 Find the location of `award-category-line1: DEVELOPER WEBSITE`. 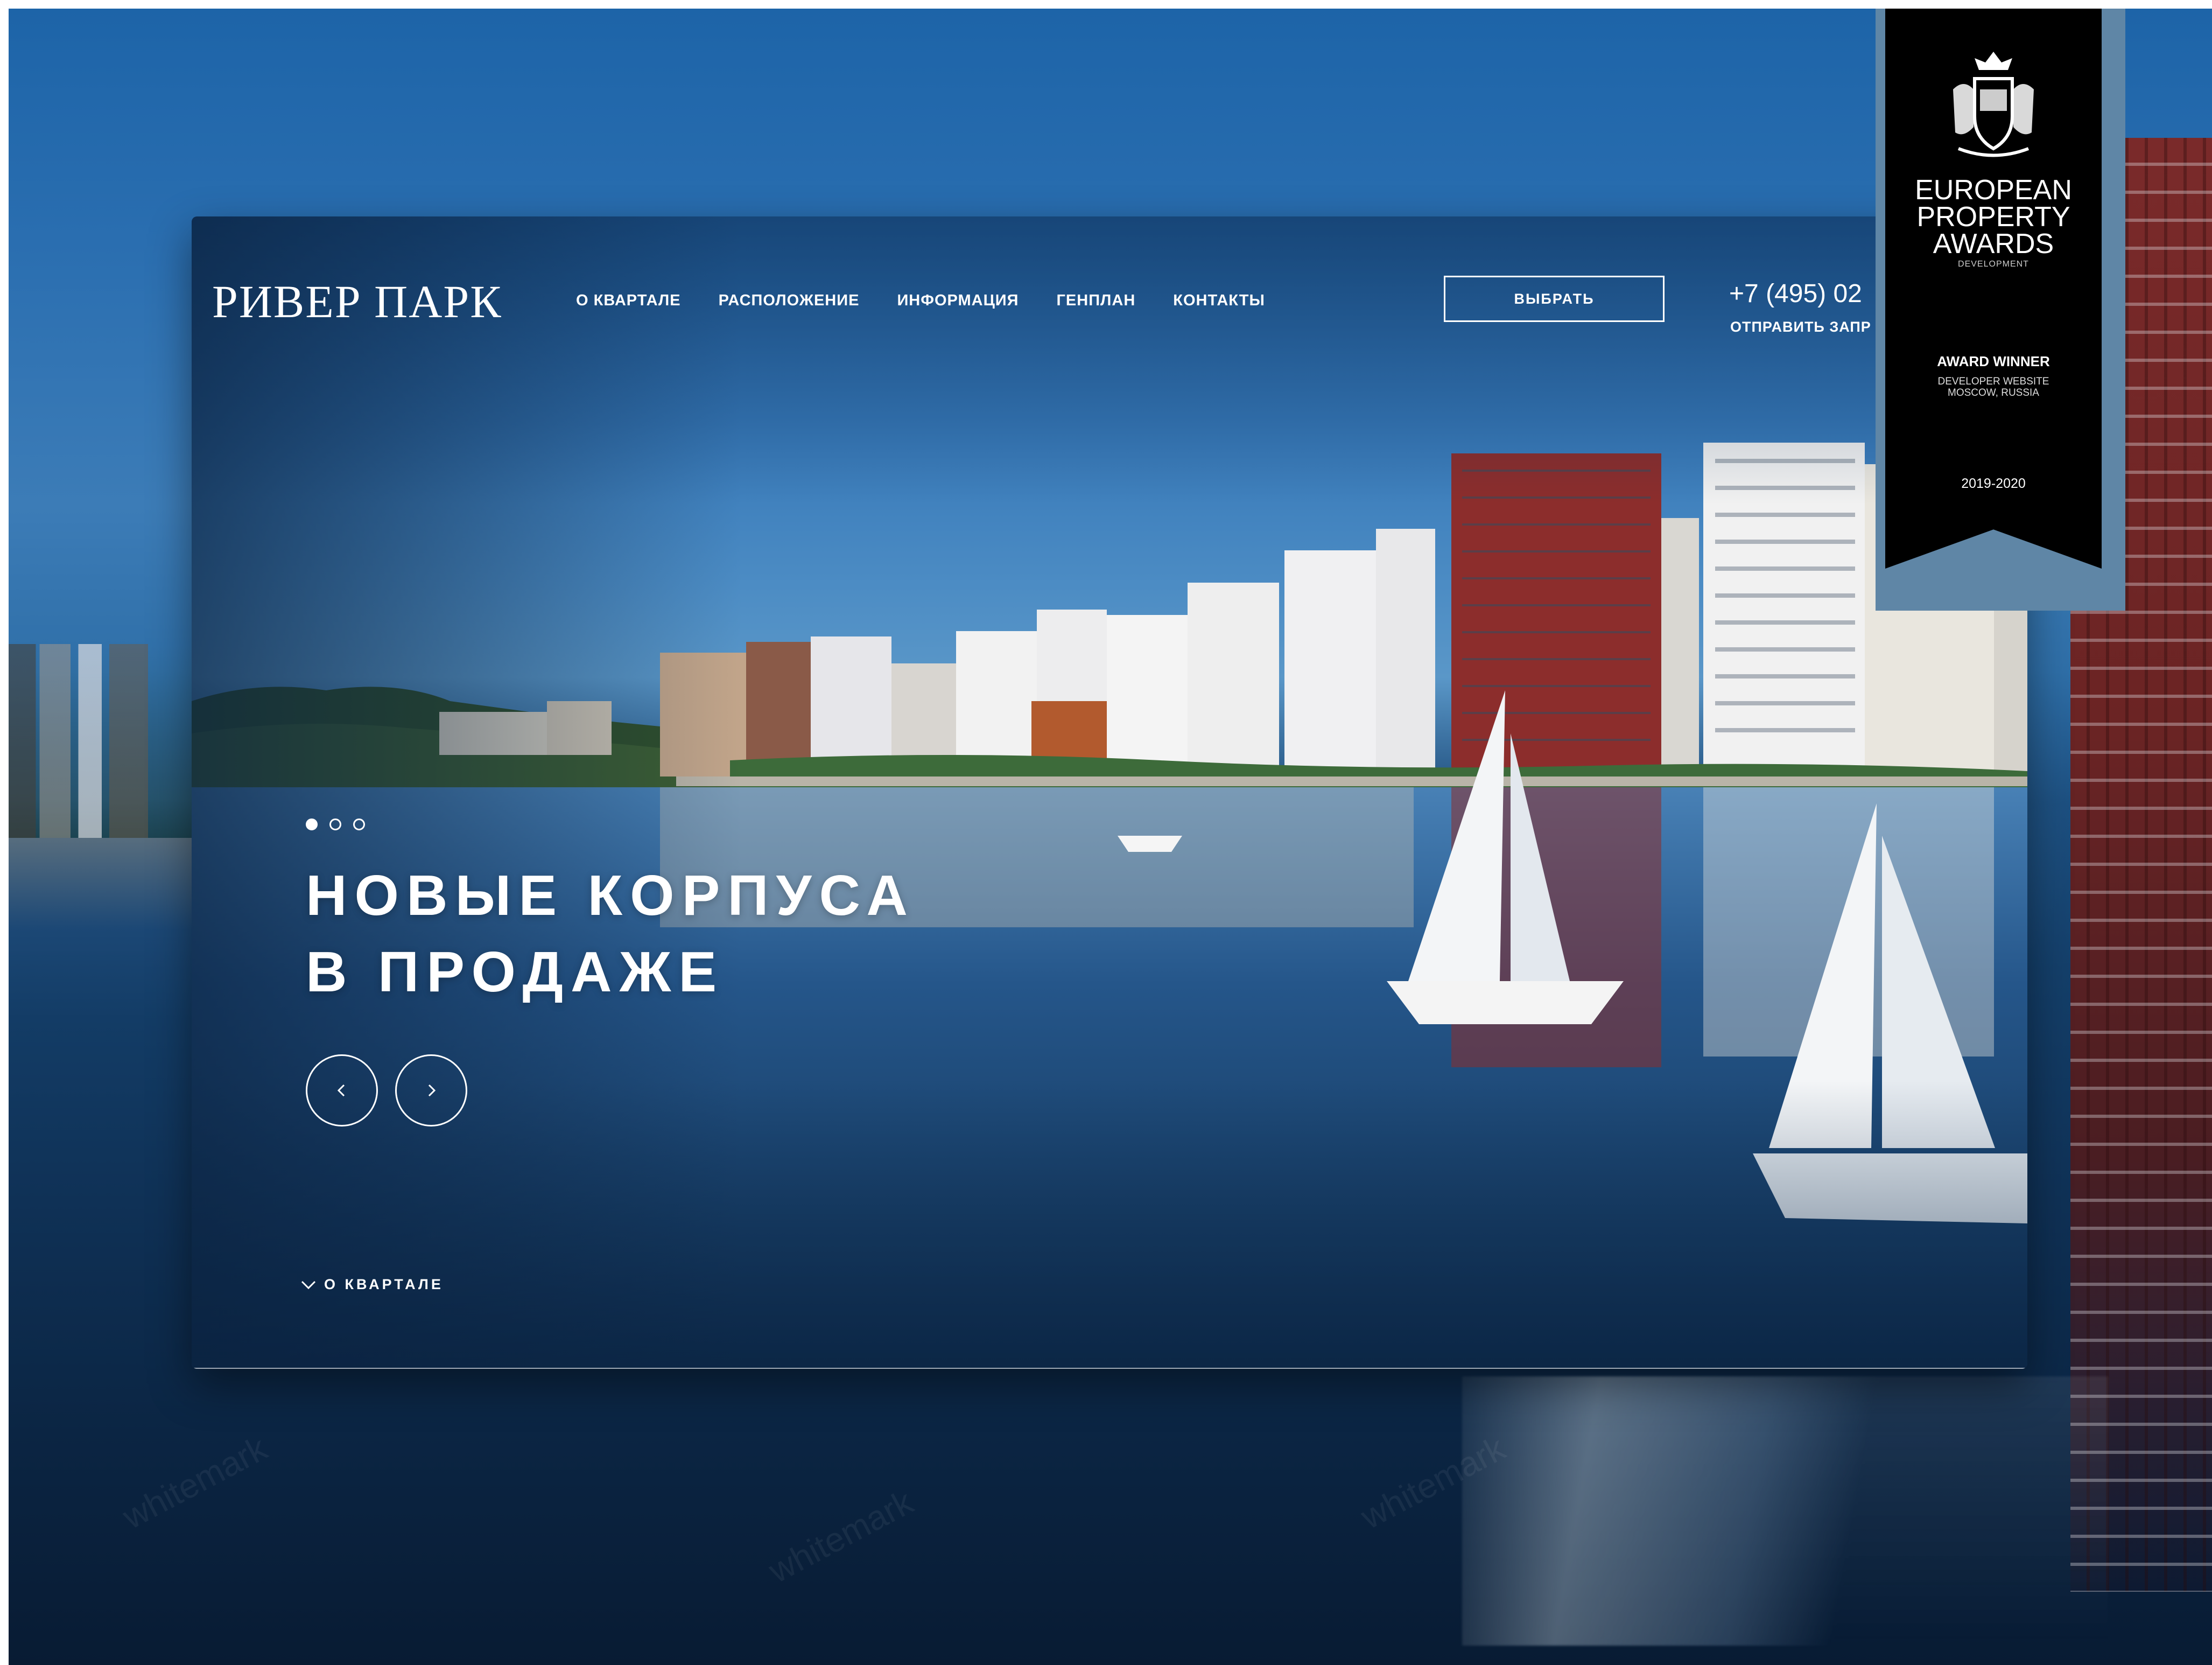

award-category-line1: DEVELOPER WEBSITE is located at coordinates (1993, 381).